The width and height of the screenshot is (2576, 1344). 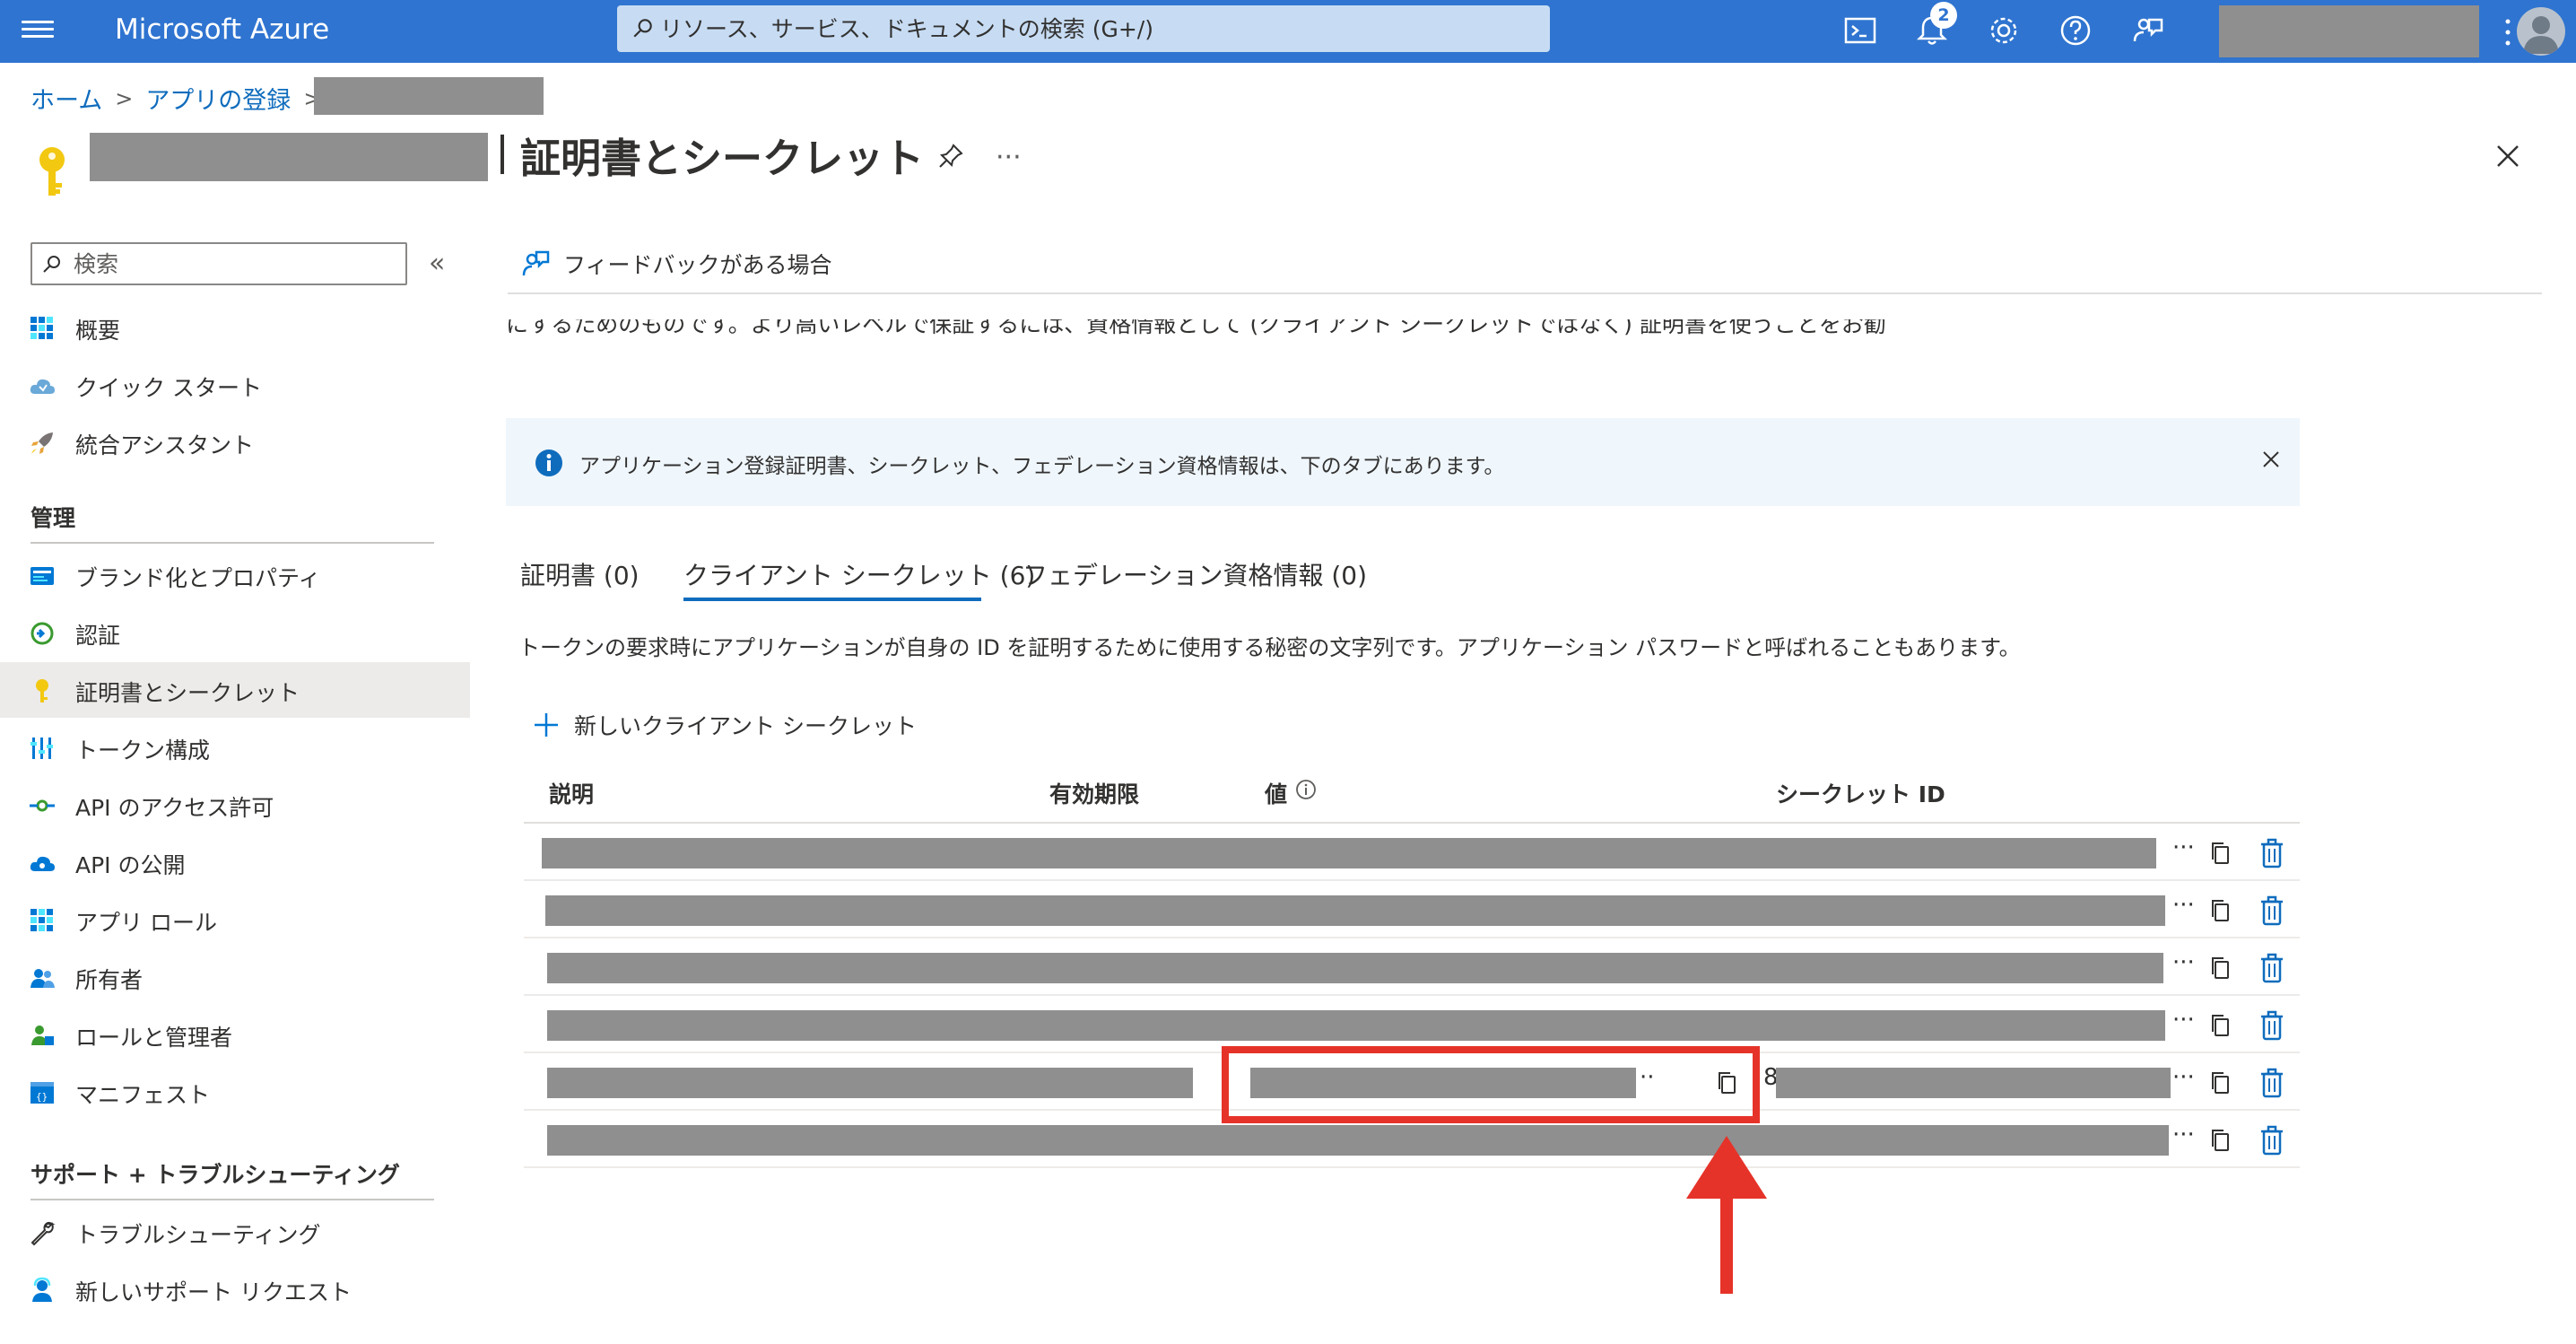 What do you see at coordinates (437, 263) in the screenshot?
I see `collapse-sidebar-button: «` at bounding box center [437, 263].